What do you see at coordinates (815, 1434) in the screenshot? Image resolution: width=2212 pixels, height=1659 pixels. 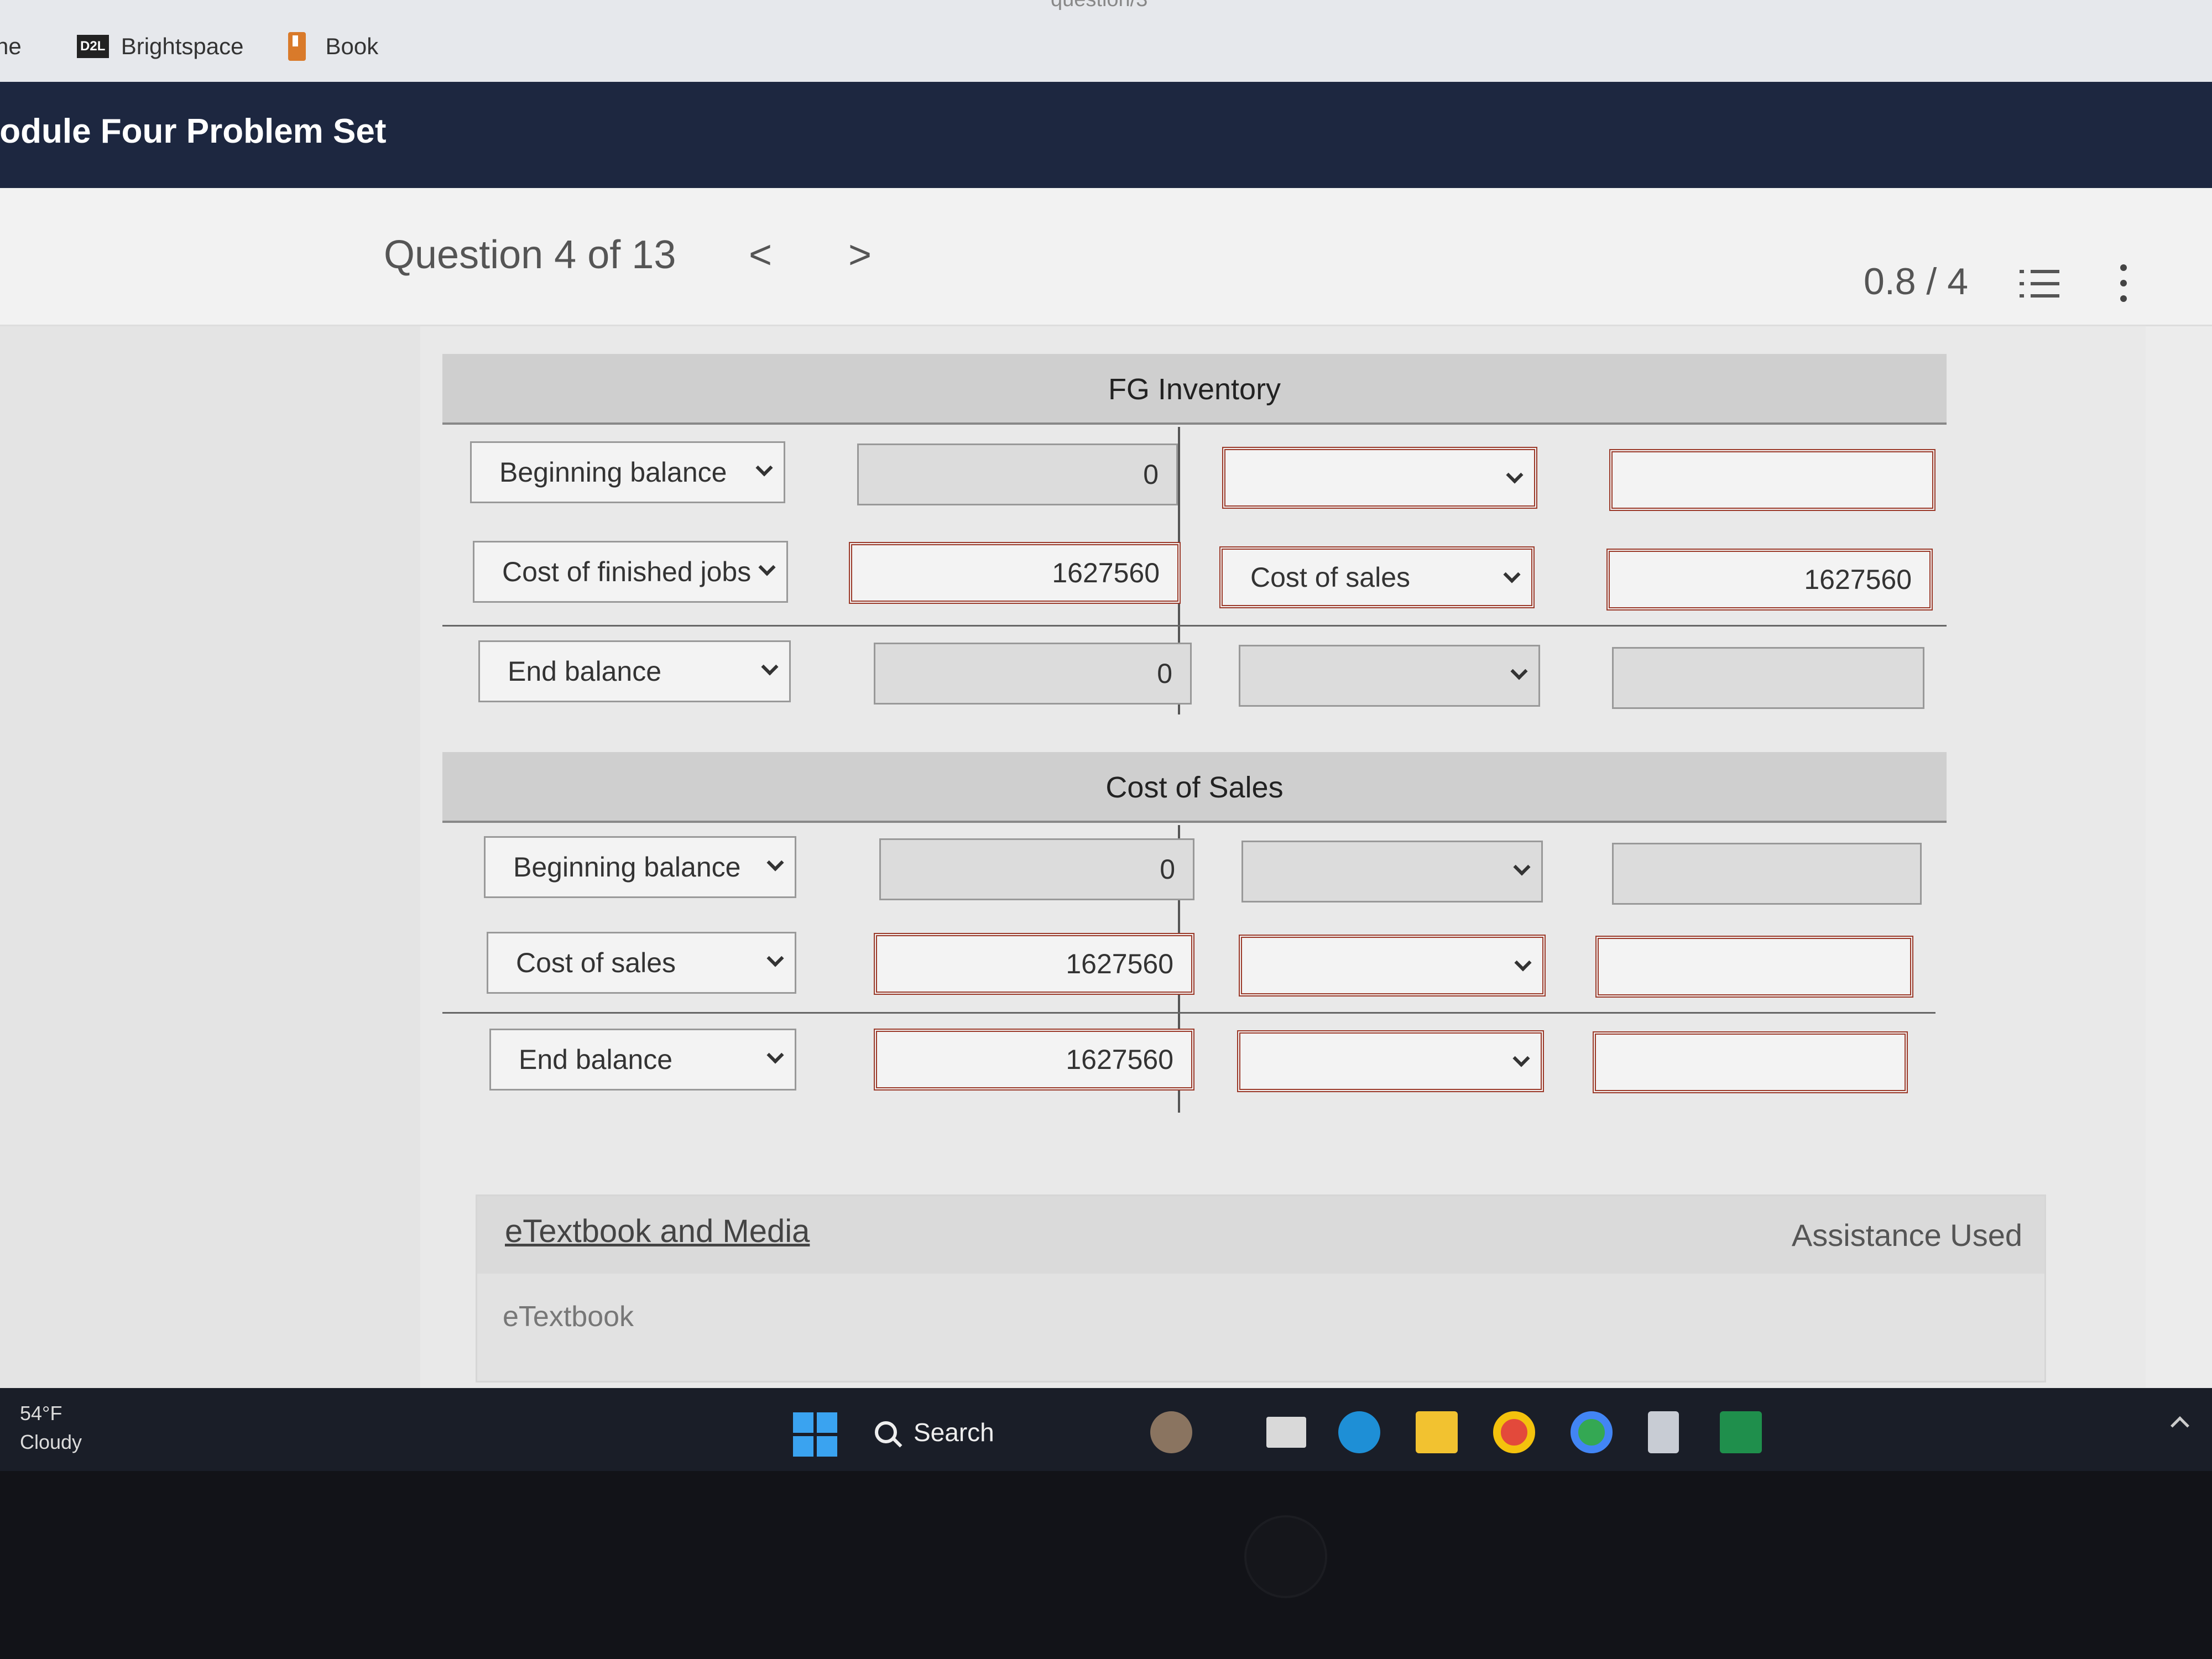 I see `windows-start-icon` at bounding box center [815, 1434].